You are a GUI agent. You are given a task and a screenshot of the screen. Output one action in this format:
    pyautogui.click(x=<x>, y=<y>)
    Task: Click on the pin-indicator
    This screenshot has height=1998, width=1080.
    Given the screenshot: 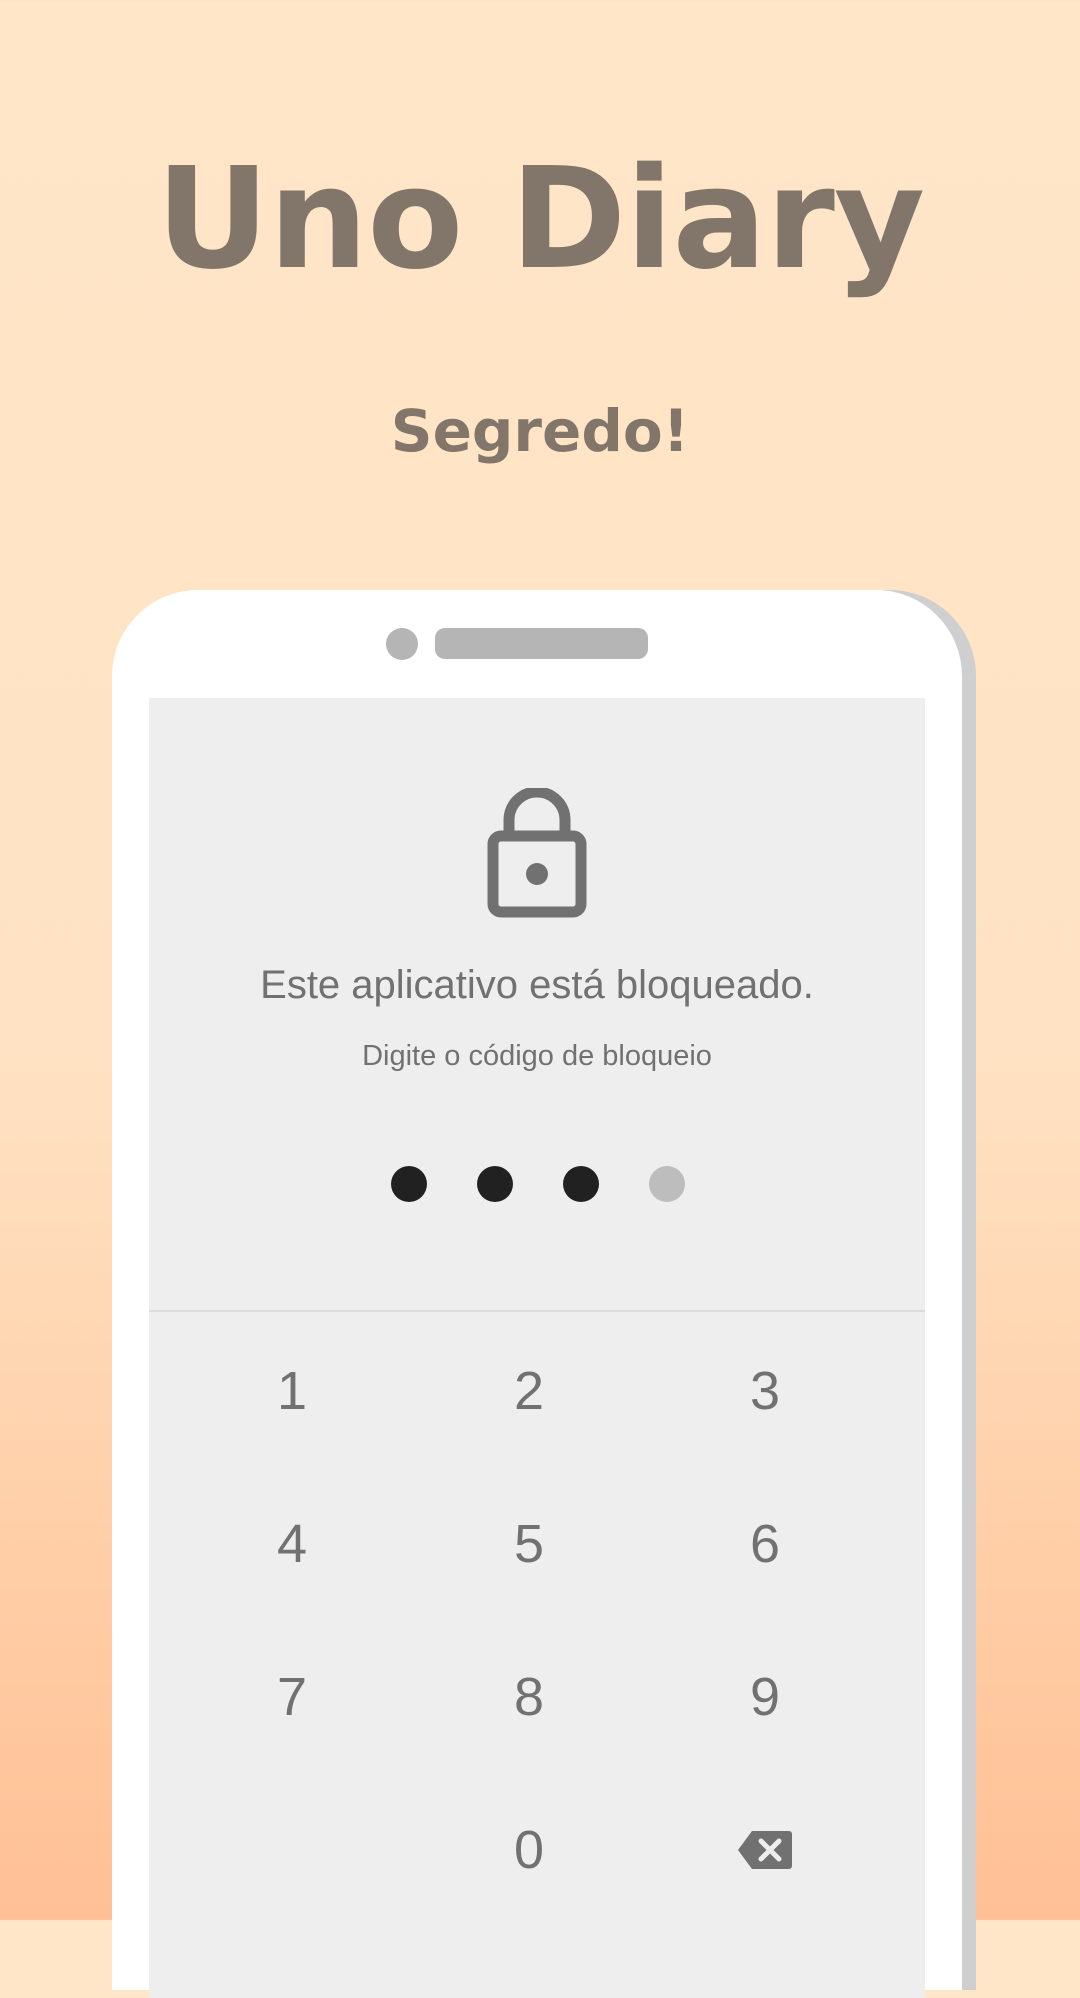 What is the action you would take?
    pyautogui.click(x=537, y=1184)
    